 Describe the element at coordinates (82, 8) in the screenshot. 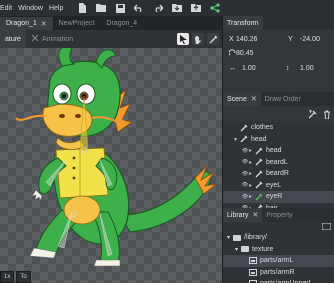

I see `new-file-icon` at that location.